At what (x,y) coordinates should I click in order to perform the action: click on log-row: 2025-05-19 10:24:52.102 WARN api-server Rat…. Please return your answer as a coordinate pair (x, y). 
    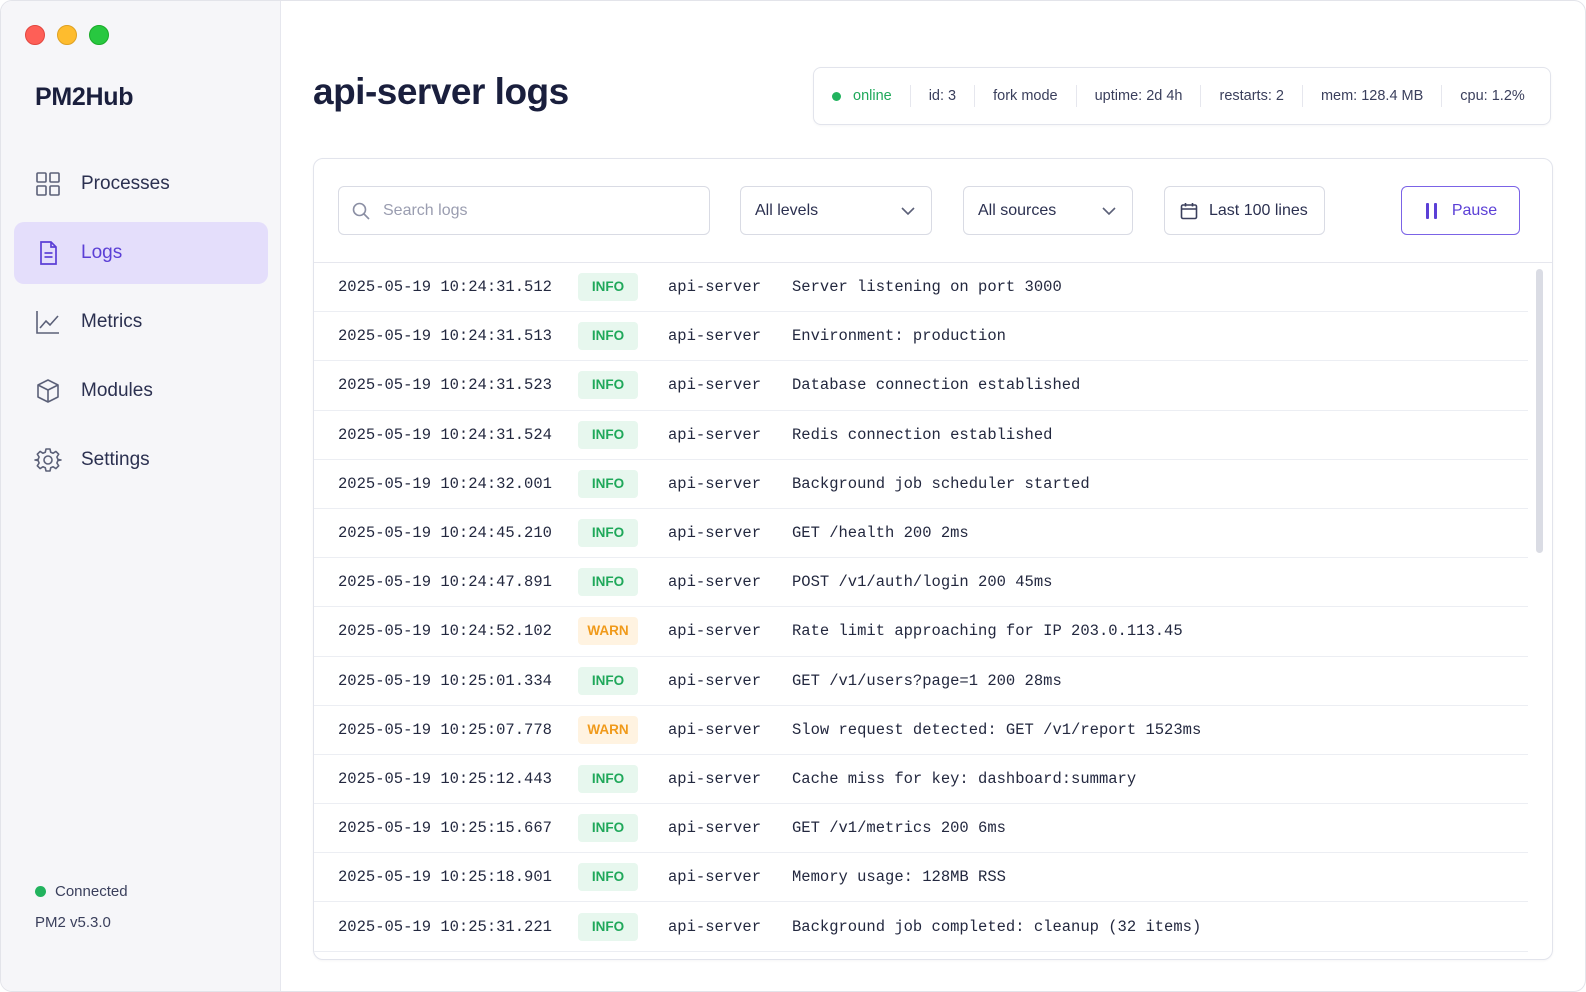
    Looking at the image, I should click on (921, 632).